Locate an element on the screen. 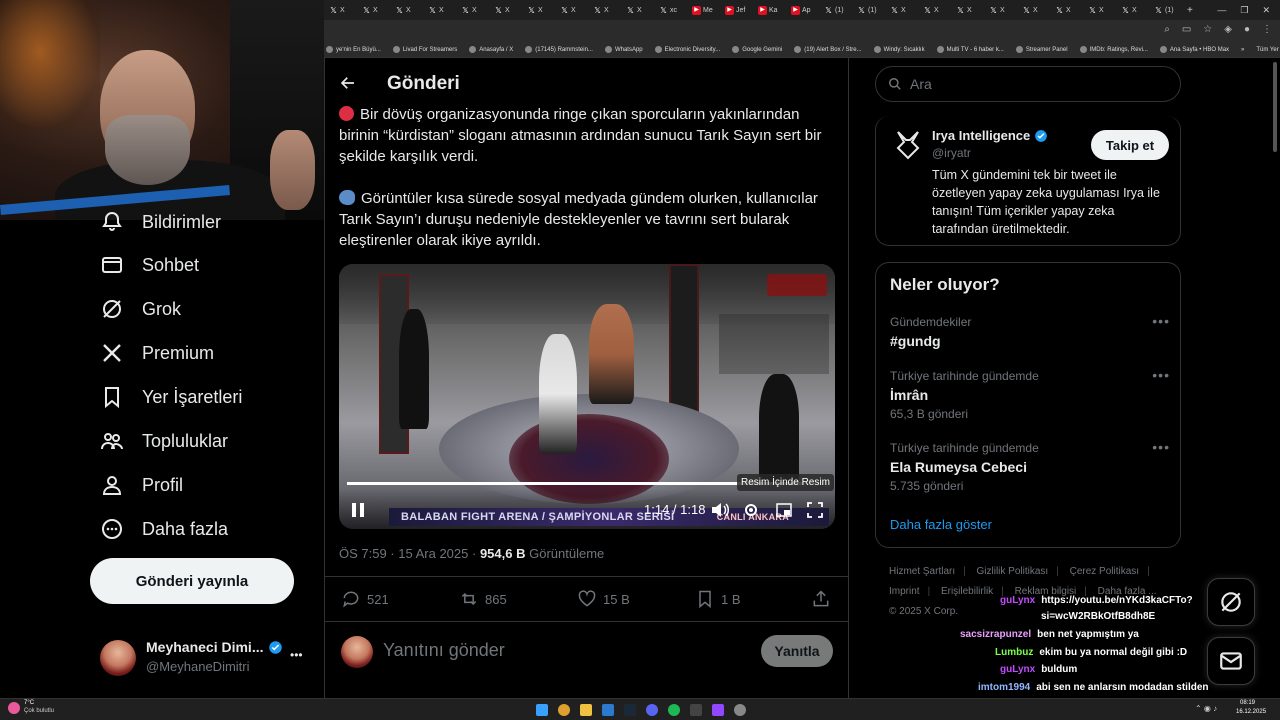 The height and width of the screenshot is (720, 1280). bookmark-item: Ana Sayfa • HBO Max is located at coordinates (1194, 49).